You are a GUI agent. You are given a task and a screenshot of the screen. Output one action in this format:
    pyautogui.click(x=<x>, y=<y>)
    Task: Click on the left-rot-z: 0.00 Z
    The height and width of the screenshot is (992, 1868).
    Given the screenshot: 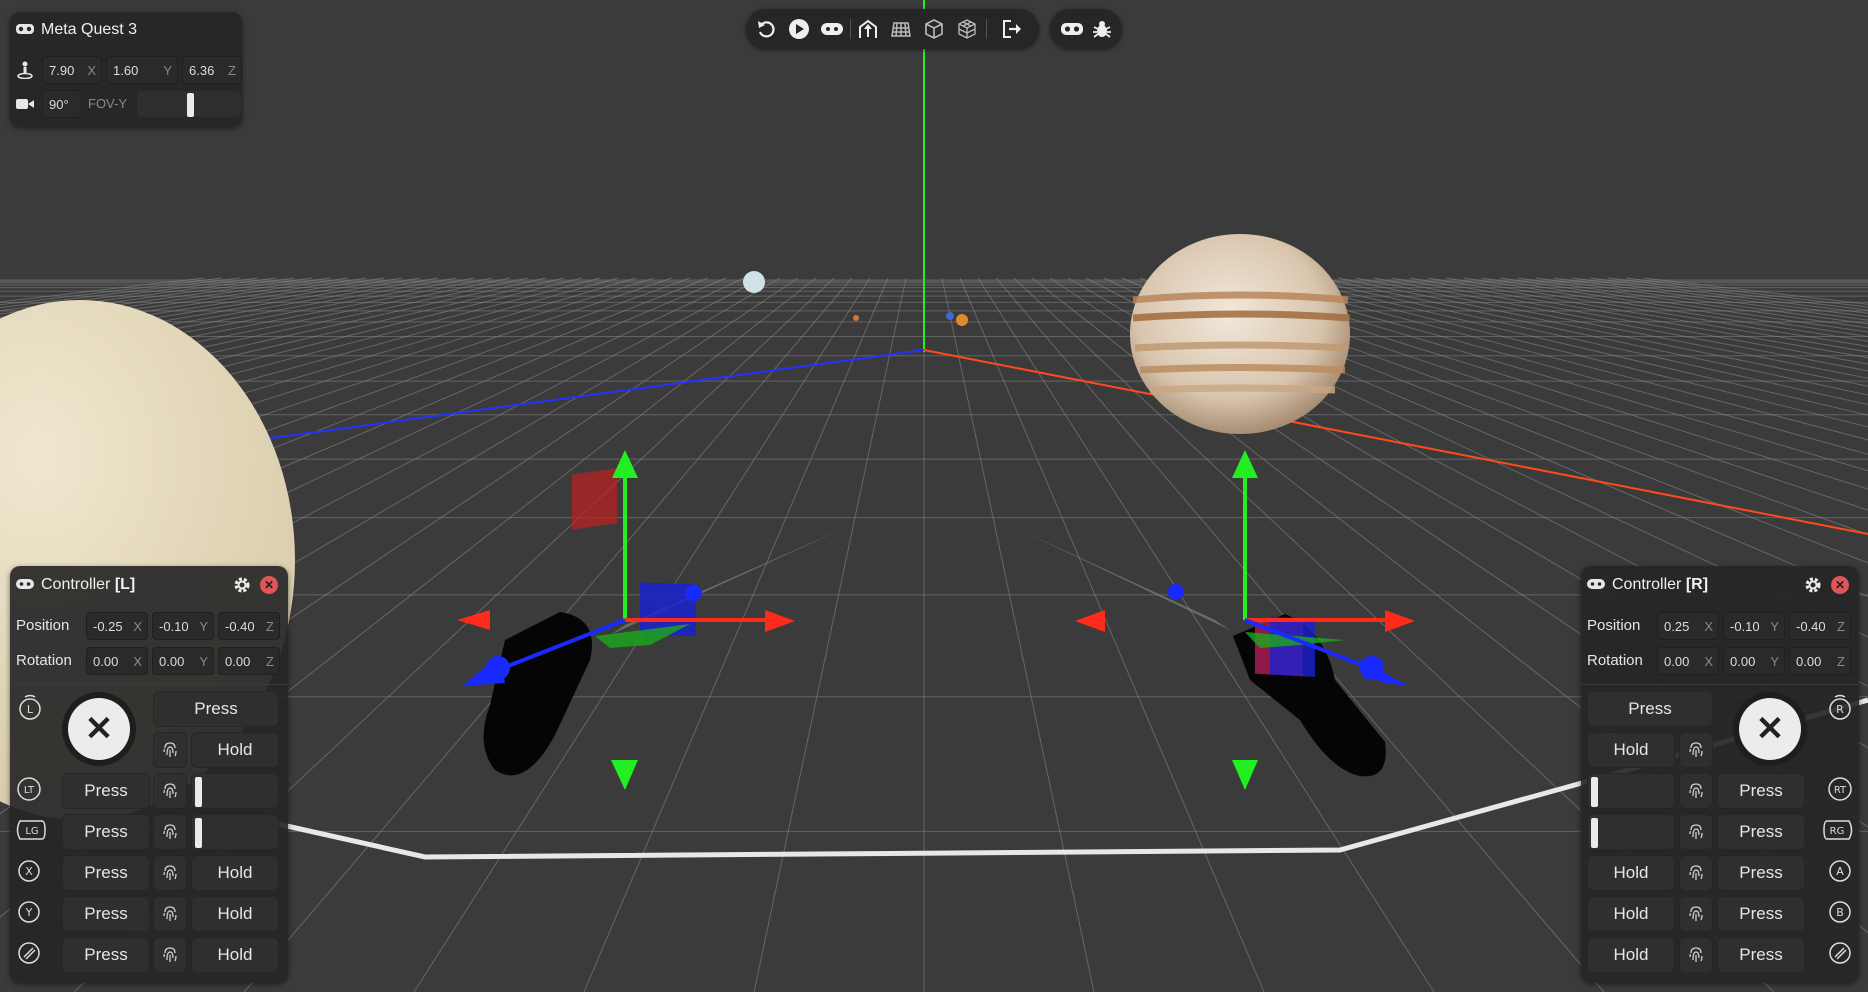 What is the action you would take?
    pyautogui.click(x=249, y=661)
    